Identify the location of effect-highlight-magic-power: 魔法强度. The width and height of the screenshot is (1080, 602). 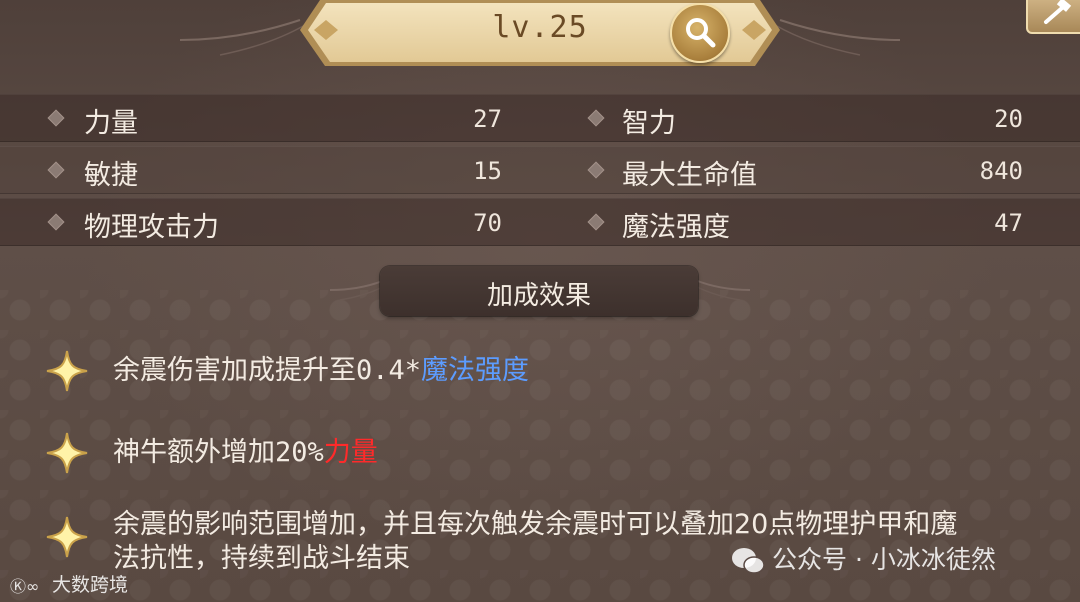
(475, 370).